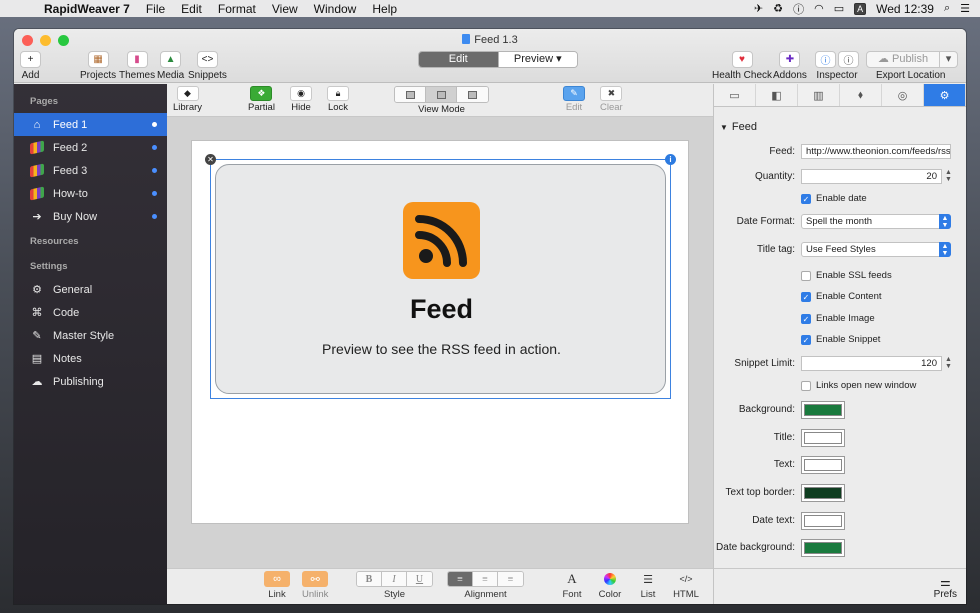 This screenshot has width=980, height=613. I want to click on lock-icon: 🔒︎, so click(338, 93).